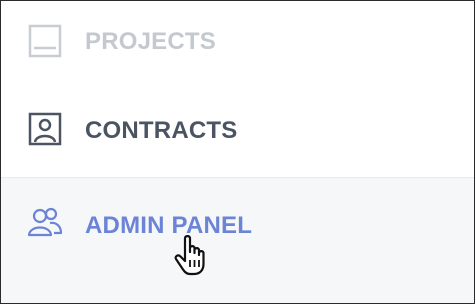 This screenshot has height=304, width=475. What do you see at coordinates (169, 225) in the screenshot?
I see `menu-item-label: ADMIN PANEL` at bounding box center [169, 225].